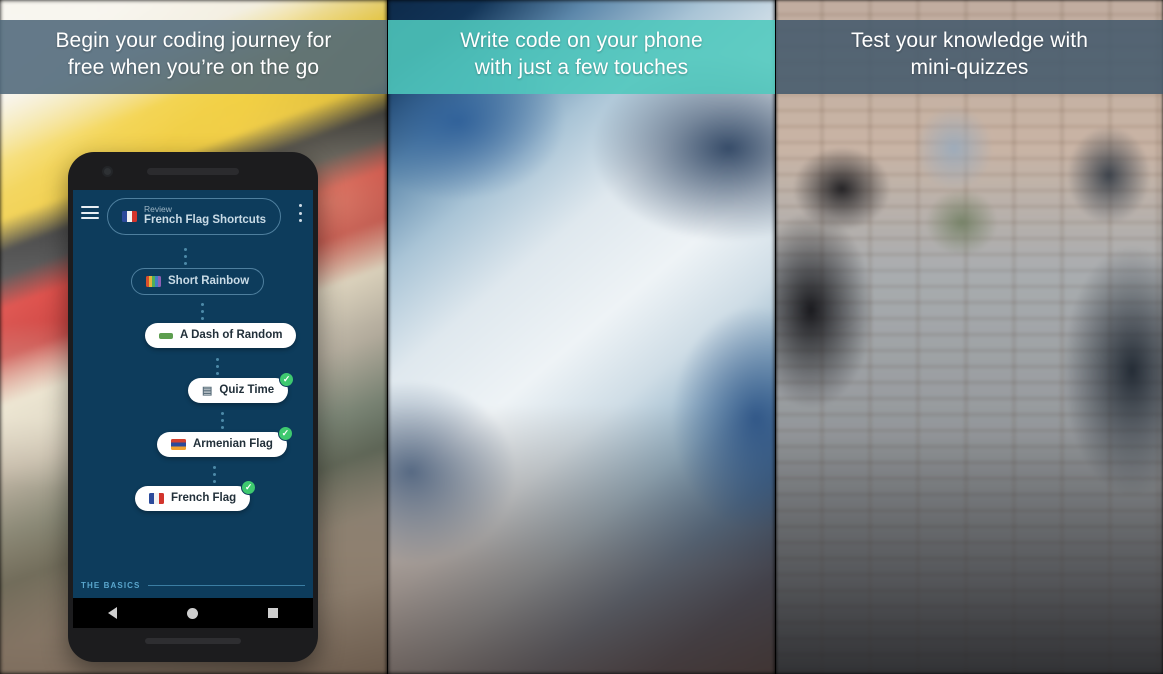  What do you see at coordinates (193, 67) in the screenshot?
I see `caption-line-2: free when you’re on the go` at bounding box center [193, 67].